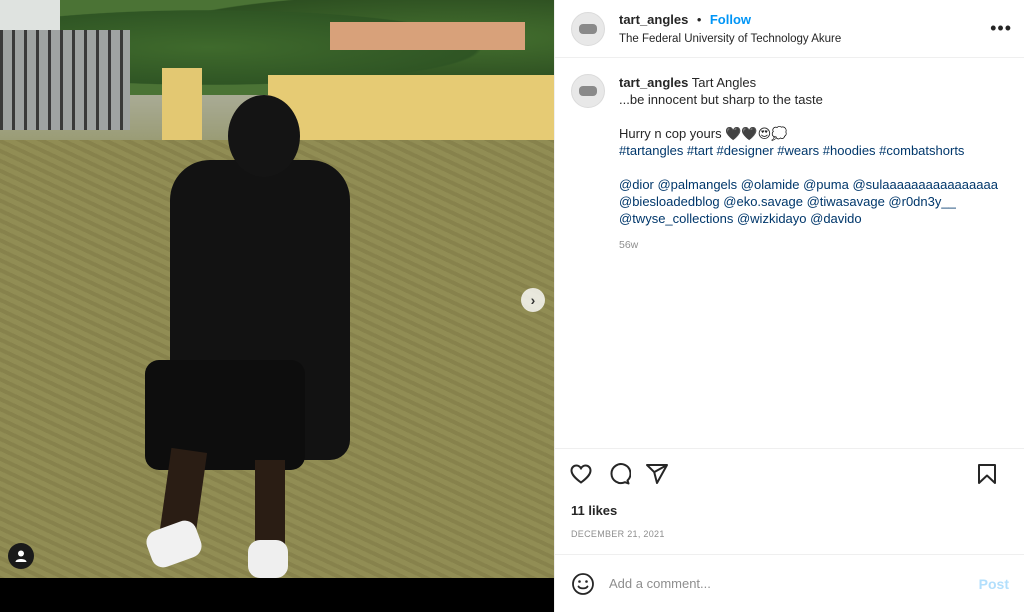  What do you see at coordinates (65, 80) in the screenshot?
I see `photo-fence` at bounding box center [65, 80].